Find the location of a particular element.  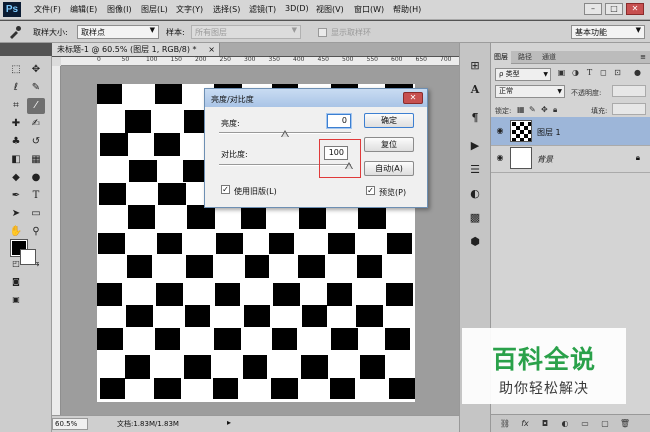

new-group-icon: ▭ is located at coordinates (585, 424).